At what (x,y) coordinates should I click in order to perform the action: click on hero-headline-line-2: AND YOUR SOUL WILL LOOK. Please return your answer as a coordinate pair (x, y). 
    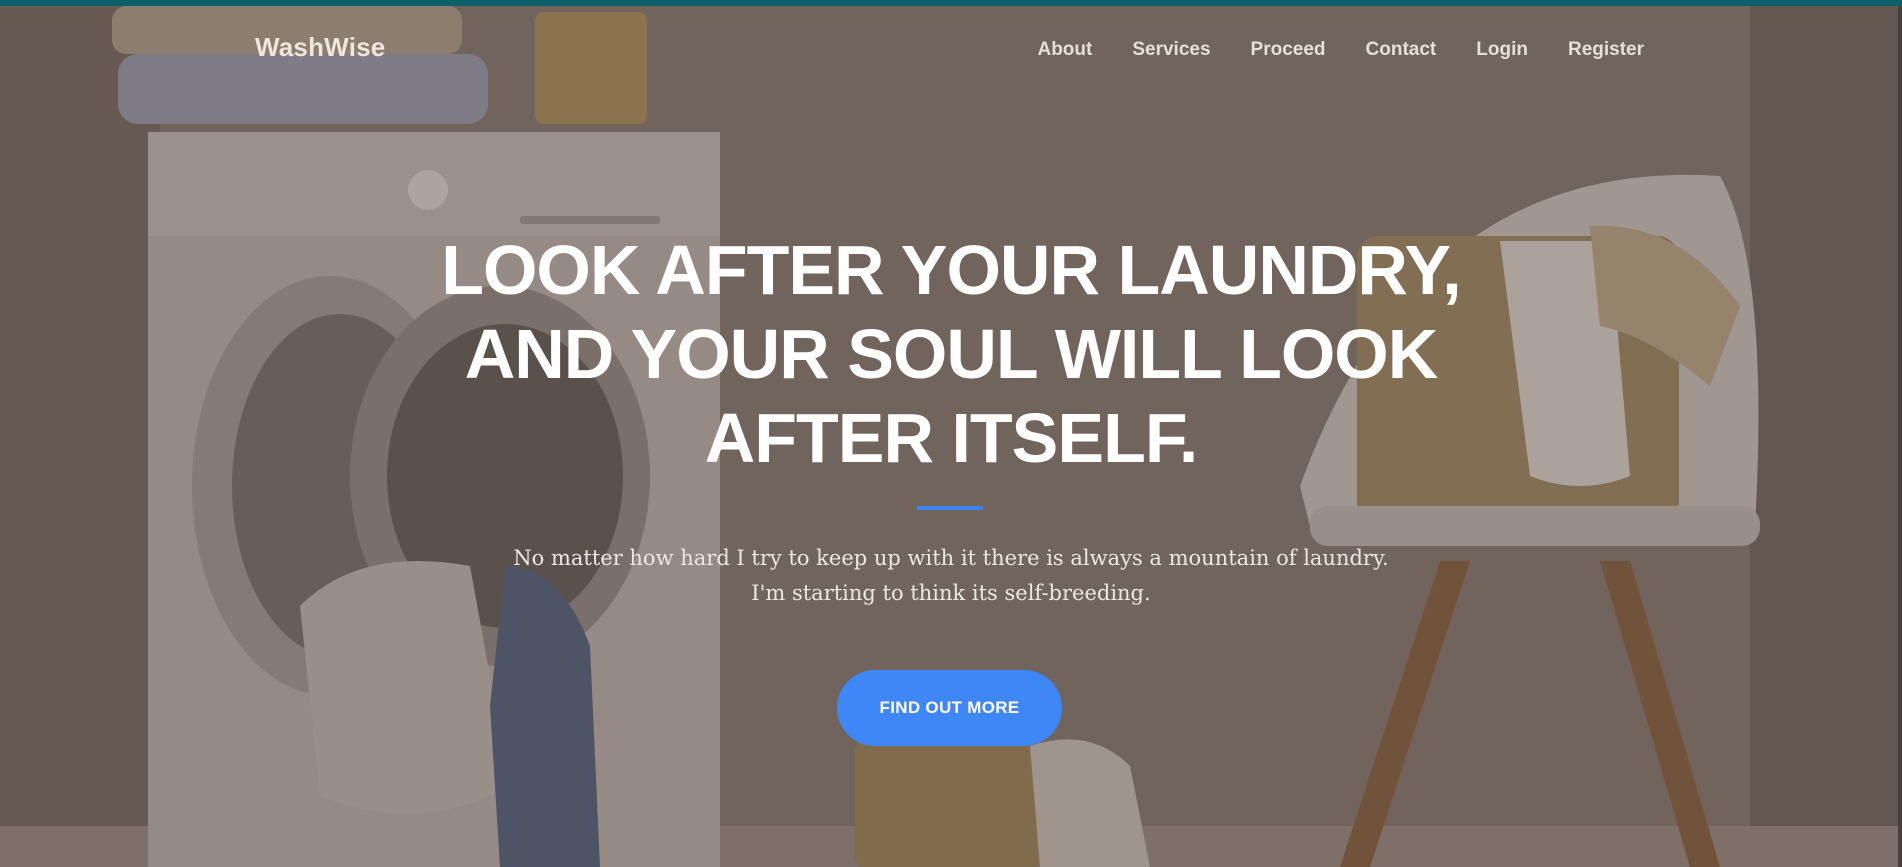
    Looking at the image, I should click on (951, 354).